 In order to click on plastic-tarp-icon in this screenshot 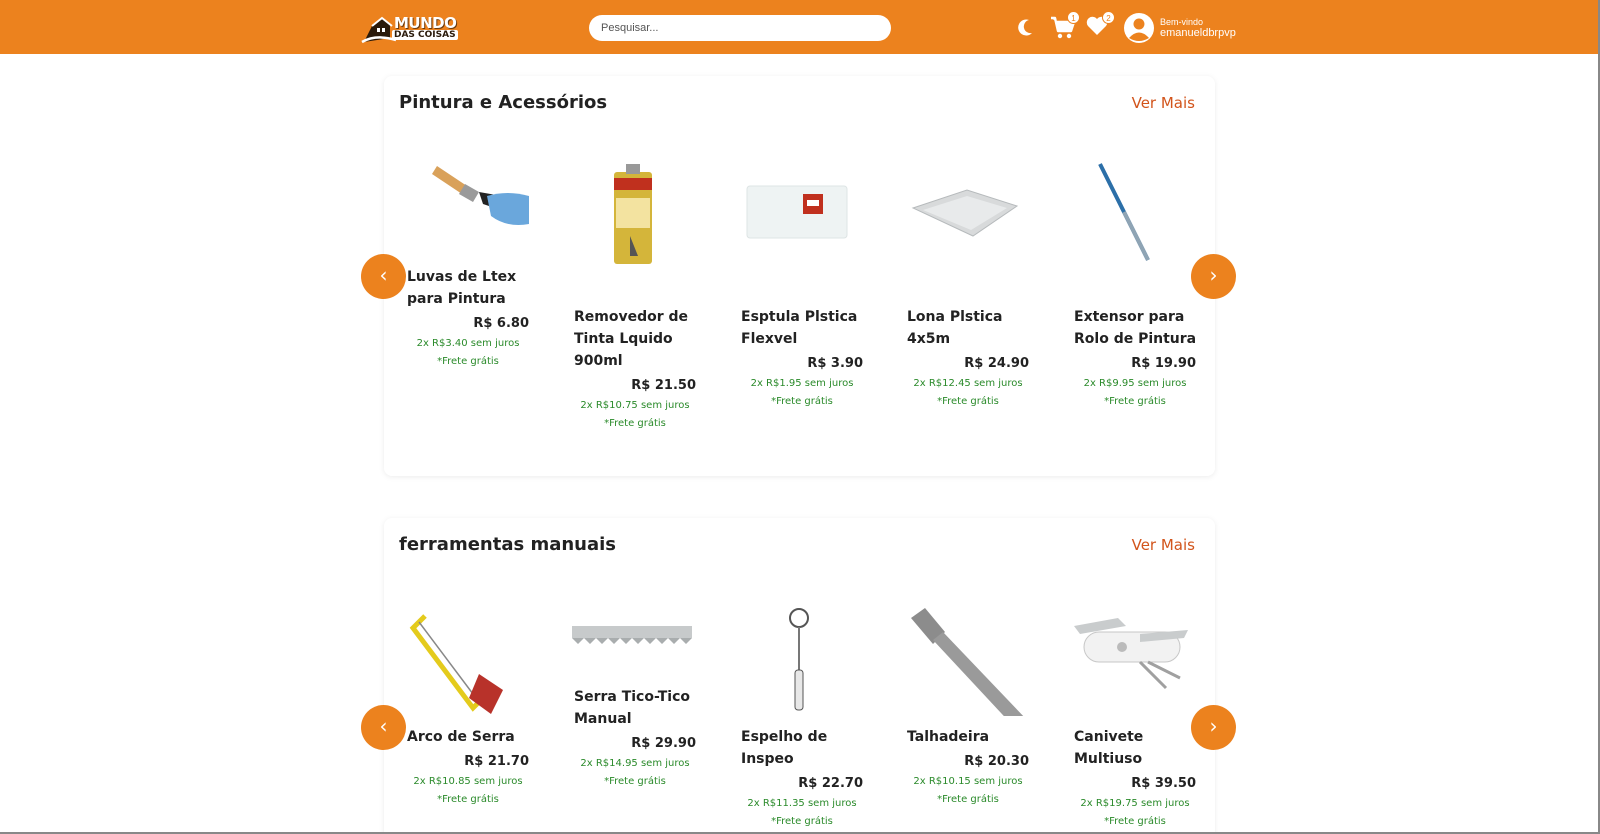, I will do `click(965, 213)`.